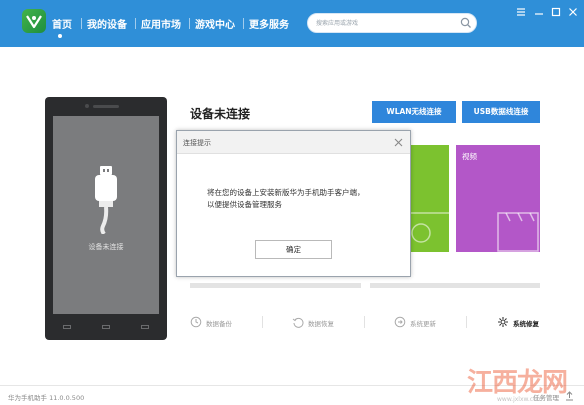  I want to click on phone-camera, so click(87, 106).